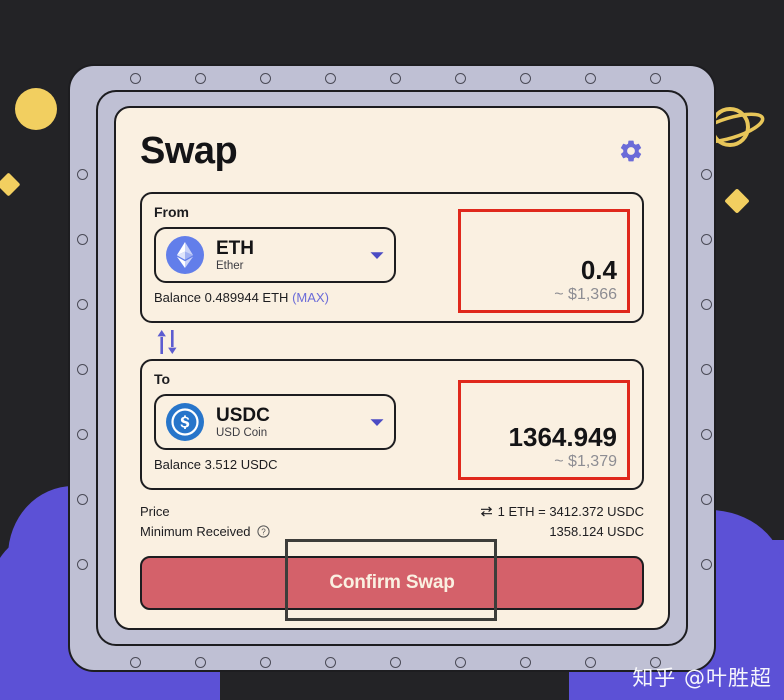 The width and height of the screenshot is (784, 700). I want to click on to-token-selector: USDC USD Coin, so click(275, 422).